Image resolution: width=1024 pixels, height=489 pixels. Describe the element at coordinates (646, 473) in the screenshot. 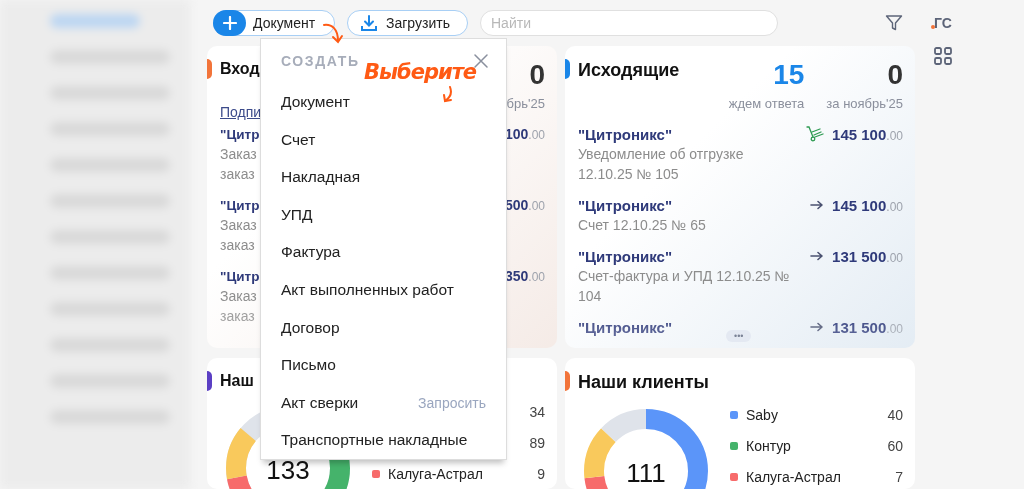

I see `donut-total: 111` at that location.